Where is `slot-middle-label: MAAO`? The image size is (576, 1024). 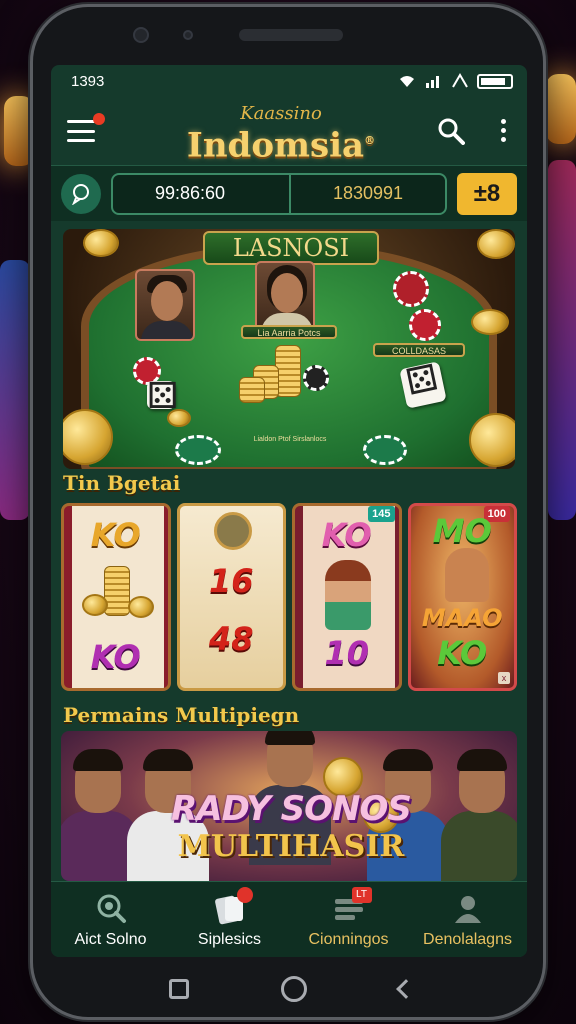
slot-middle-label: MAAO is located at coordinates (462, 618).